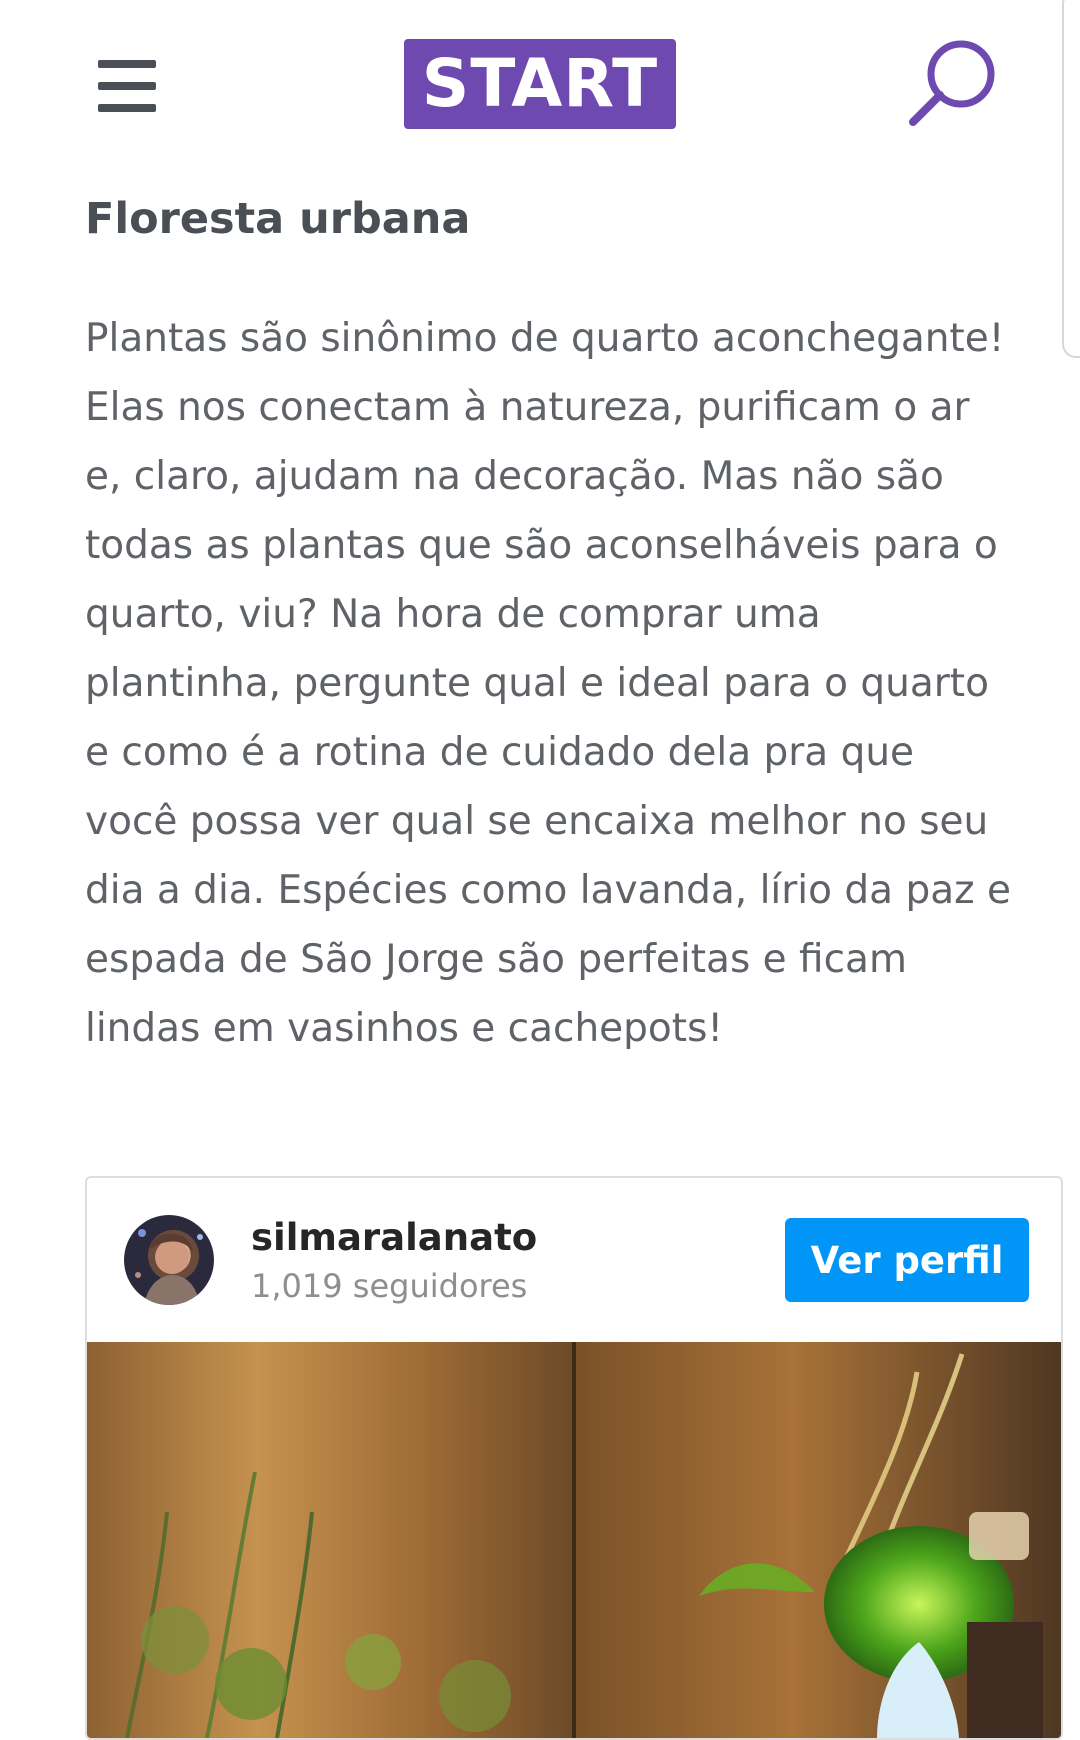 The height and width of the screenshot is (1740, 1080). Describe the element at coordinates (128, 86) in the screenshot. I see `hamburger-menu-icon` at that location.